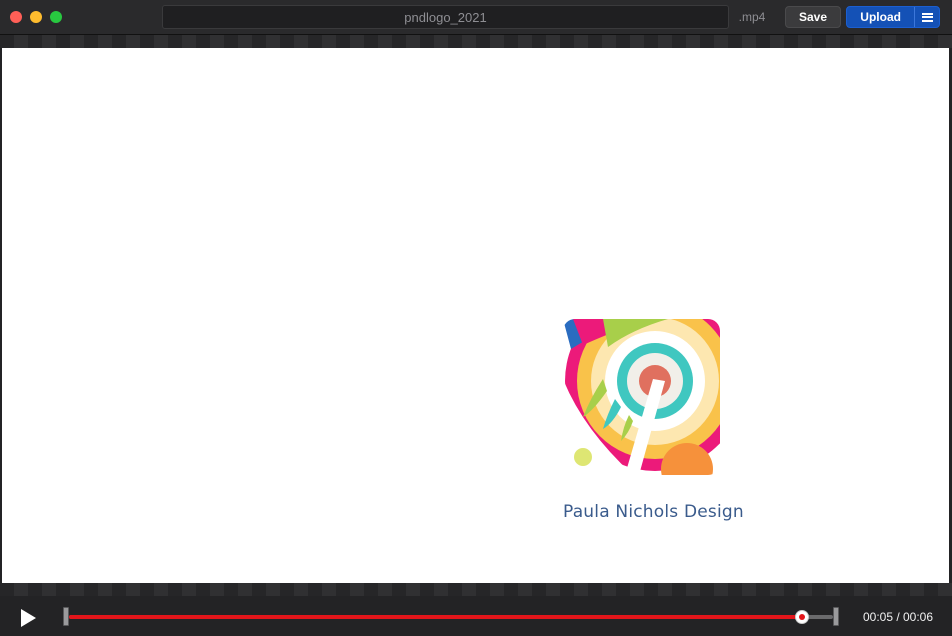  I want to click on playhead-scrubber, so click(802, 617).